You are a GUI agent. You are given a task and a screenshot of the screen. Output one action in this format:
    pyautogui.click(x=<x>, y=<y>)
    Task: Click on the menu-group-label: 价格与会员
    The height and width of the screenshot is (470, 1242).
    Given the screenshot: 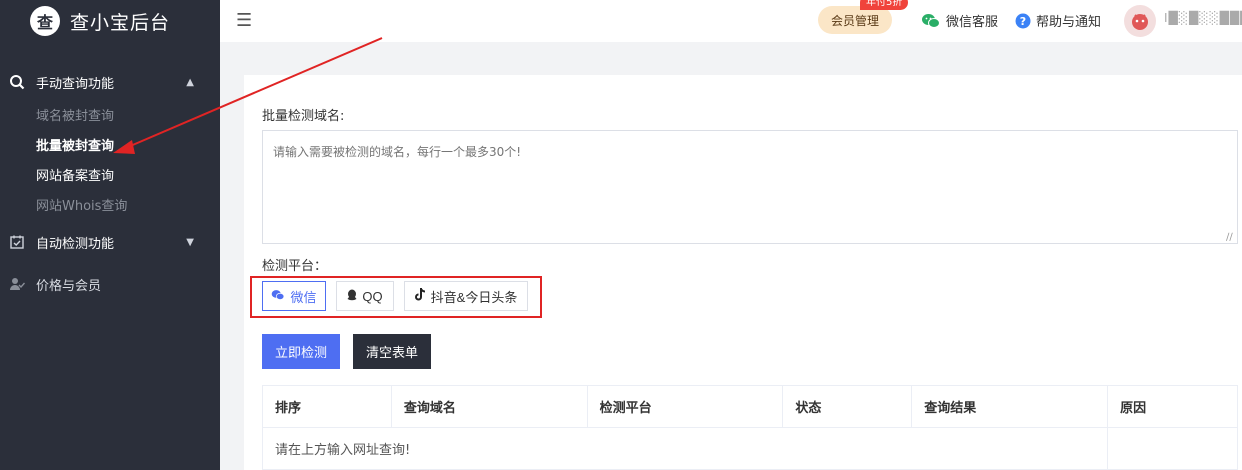 What is the action you would take?
    pyautogui.click(x=69, y=286)
    